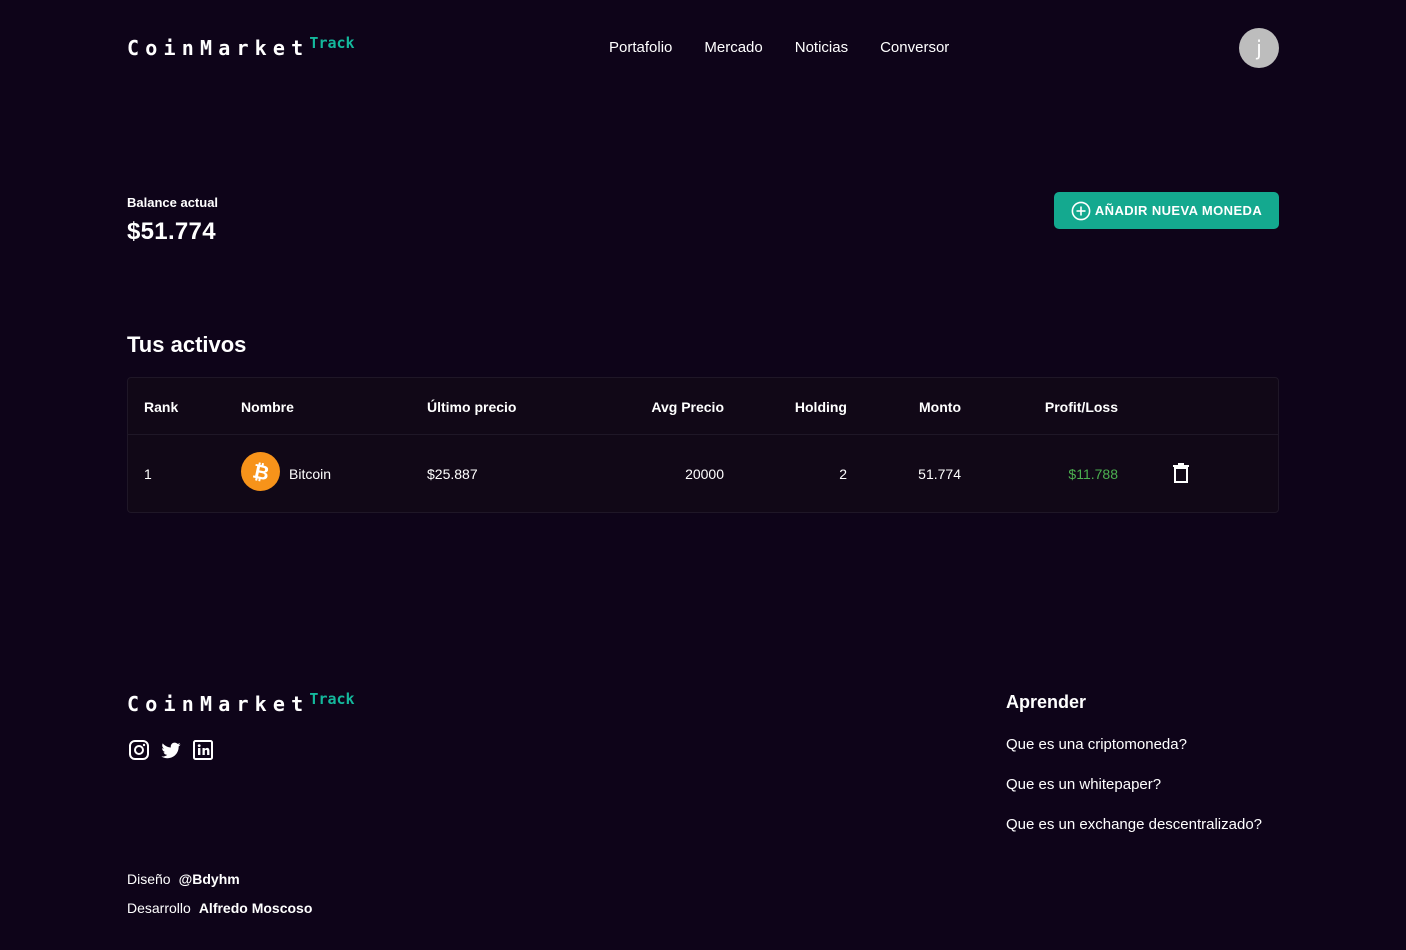 The image size is (1406, 950). Describe the element at coordinates (1178, 210) in the screenshot. I see `add-coin-button-label: AÑADIR NUEVA MONEDA` at that location.